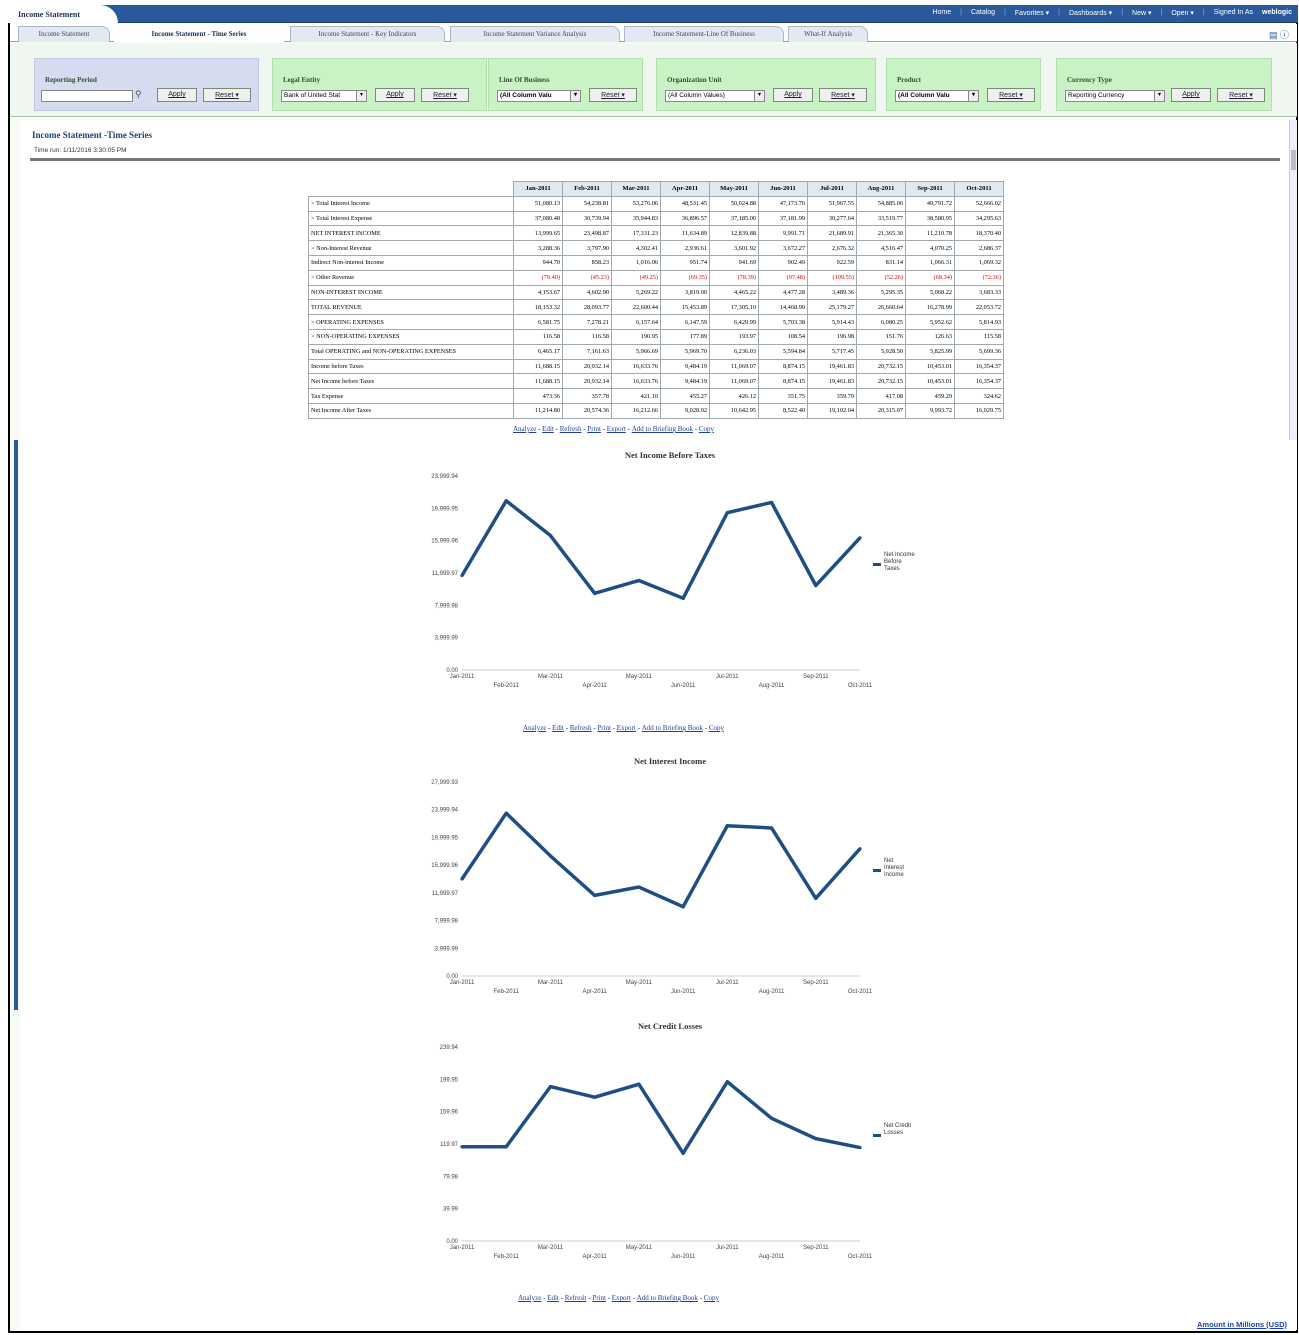 This screenshot has width=1299, height=1335. I want to click on table-cell: 30,739.94, so click(587, 218).